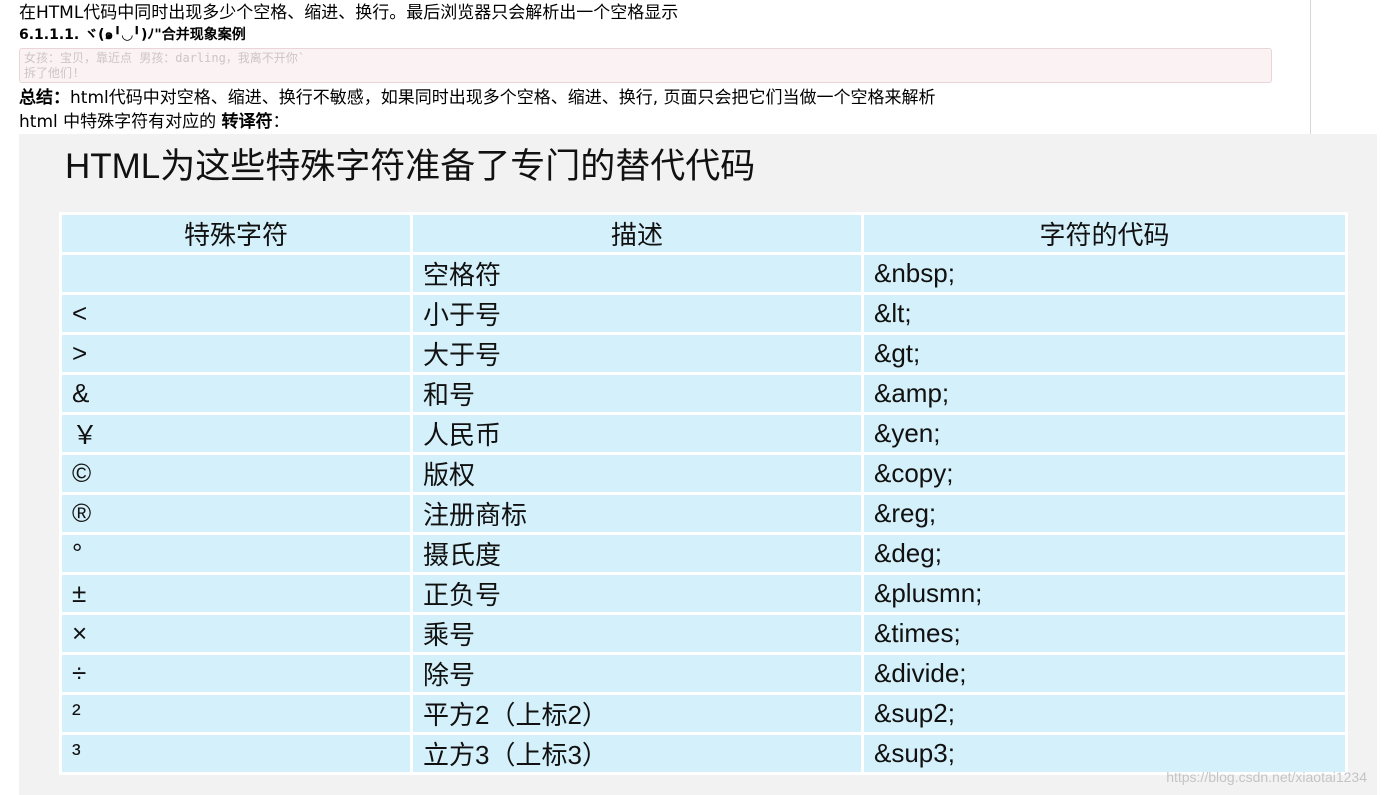 Image resolution: width=1393 pixels, height=795 pixels. I want to click on description-cell: 注册商标, so click(637, 513).